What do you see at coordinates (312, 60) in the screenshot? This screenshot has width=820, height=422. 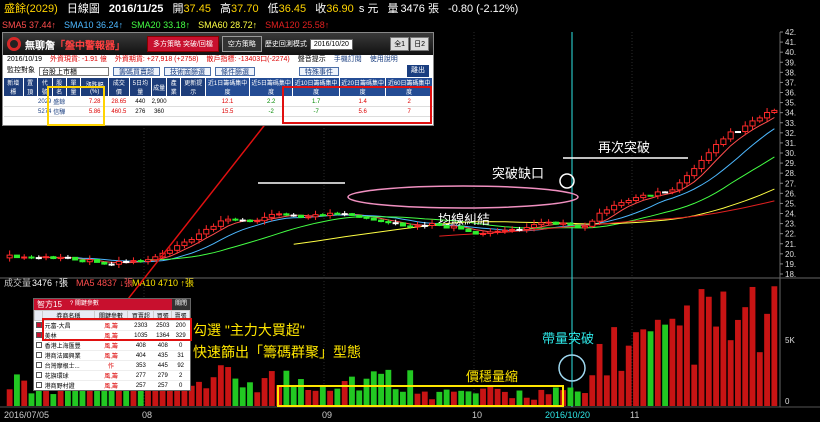 I see `sound-toggle: 聲音提示` at bounding box center [312, 60].